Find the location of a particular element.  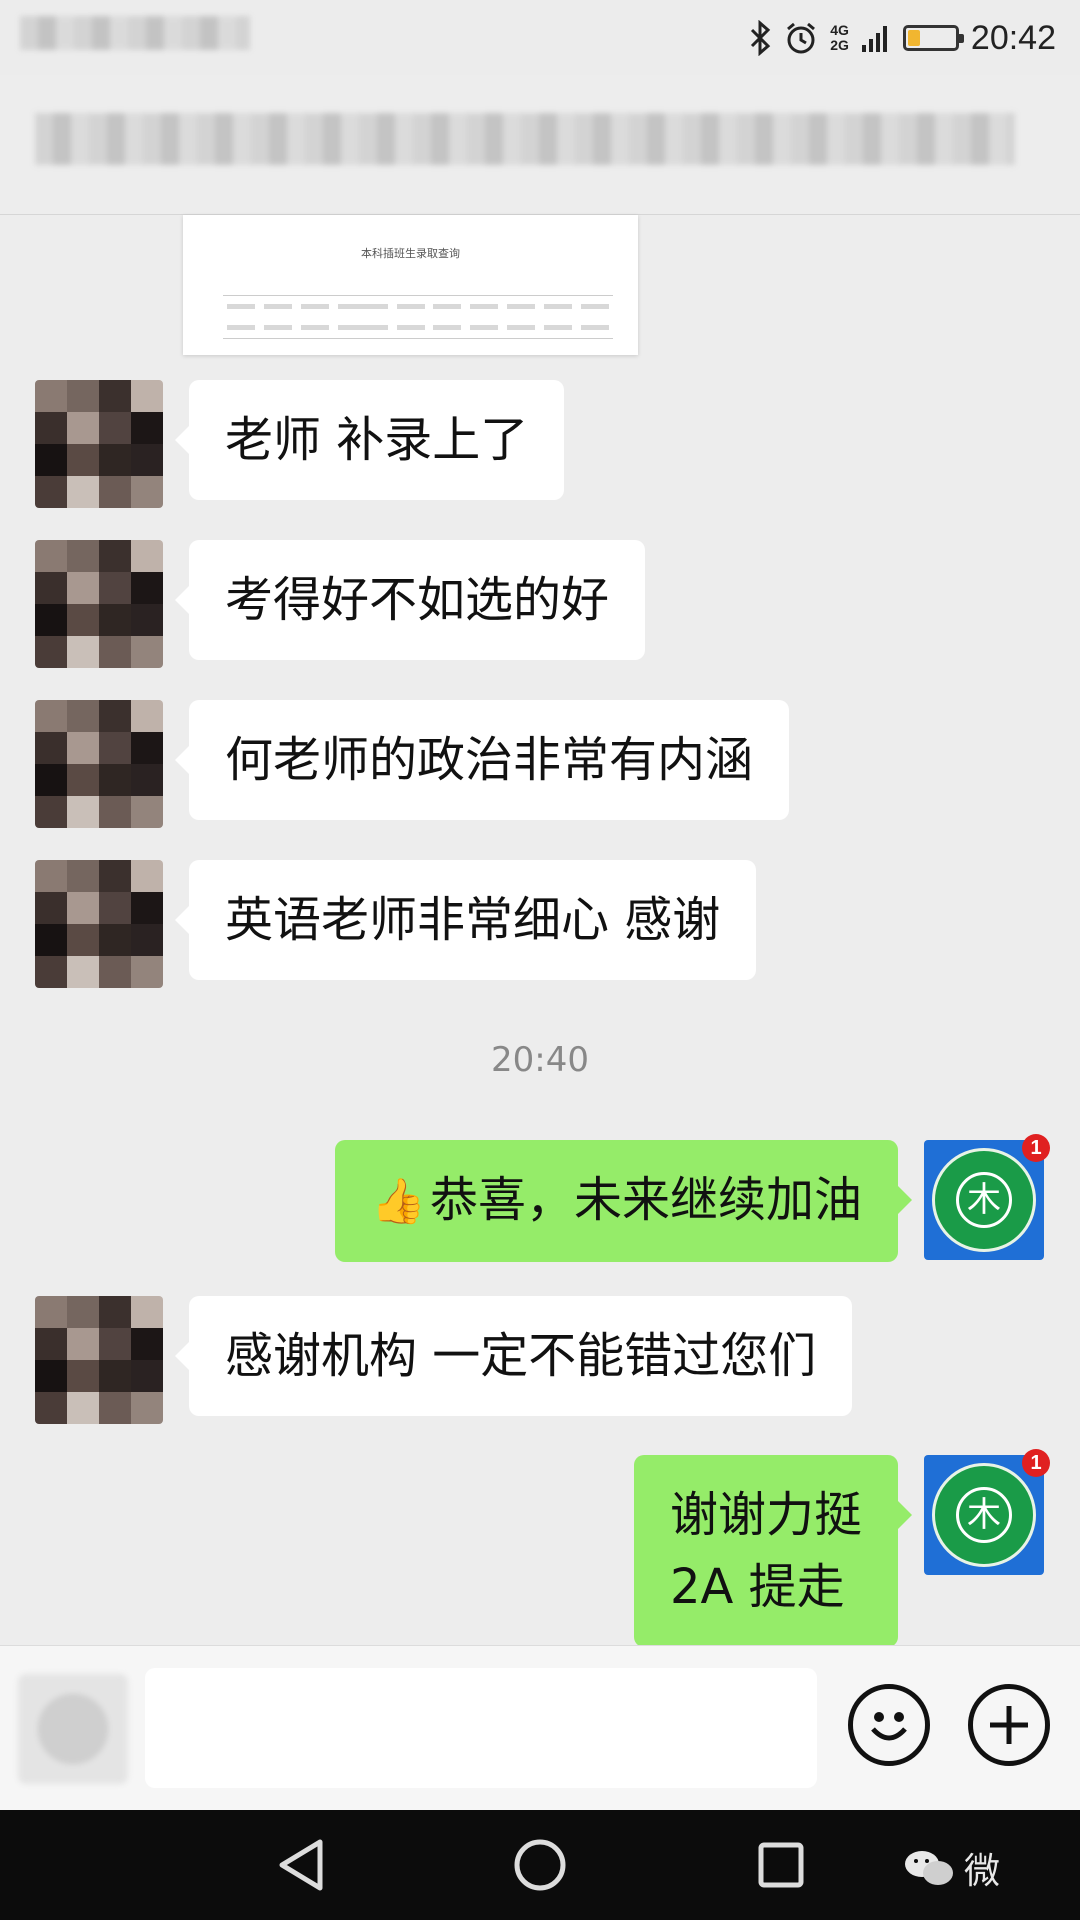

input-bar is located at coordinates (540, 1727).